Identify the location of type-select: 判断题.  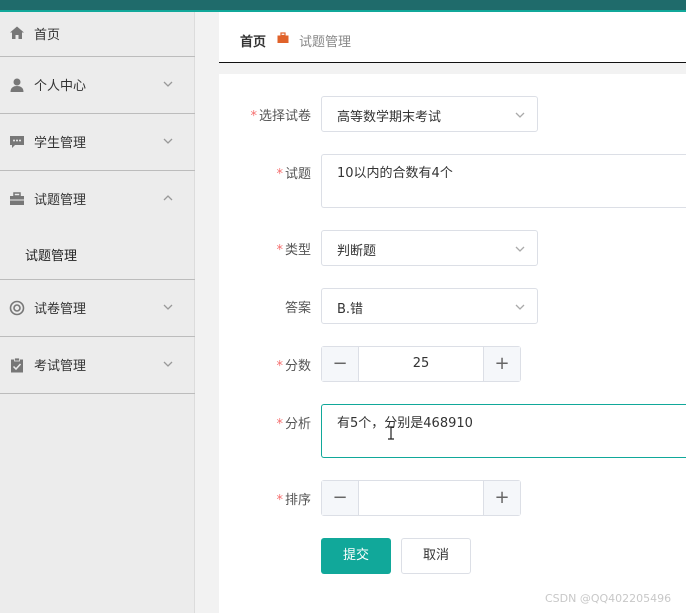
(429, 248).